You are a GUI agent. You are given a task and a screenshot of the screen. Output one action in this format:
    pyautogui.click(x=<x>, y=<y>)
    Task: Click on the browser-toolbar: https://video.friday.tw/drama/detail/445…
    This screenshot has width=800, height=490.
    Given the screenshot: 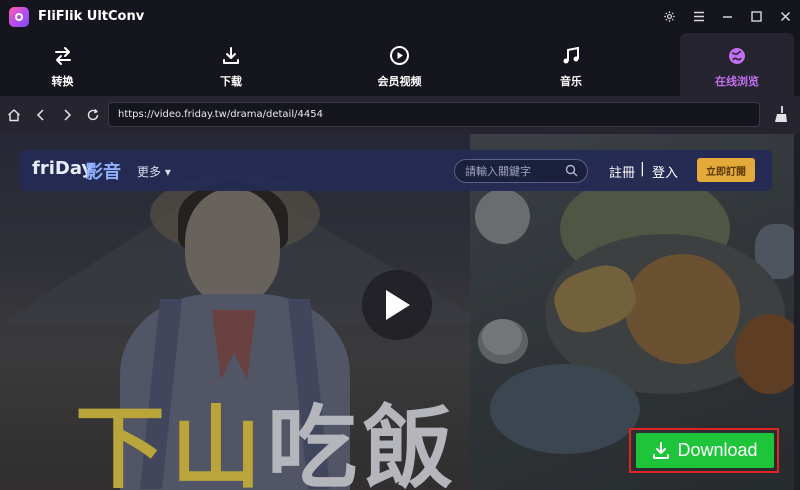 What is the action you would take?
    pyautogui.click(x=400, y=115)
    